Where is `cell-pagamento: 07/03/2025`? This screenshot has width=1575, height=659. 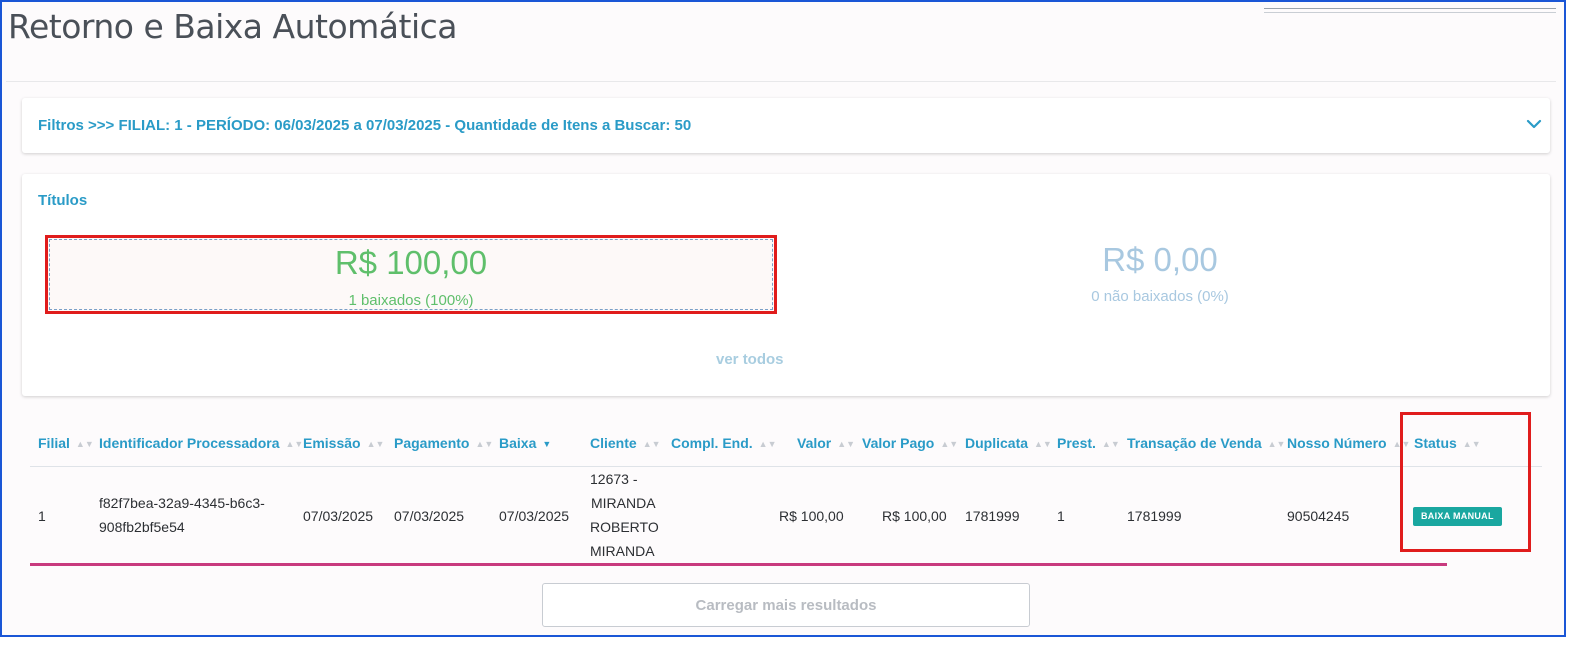
cell-pagamento: 07/03/2025 is located at coordinates (429, 516).